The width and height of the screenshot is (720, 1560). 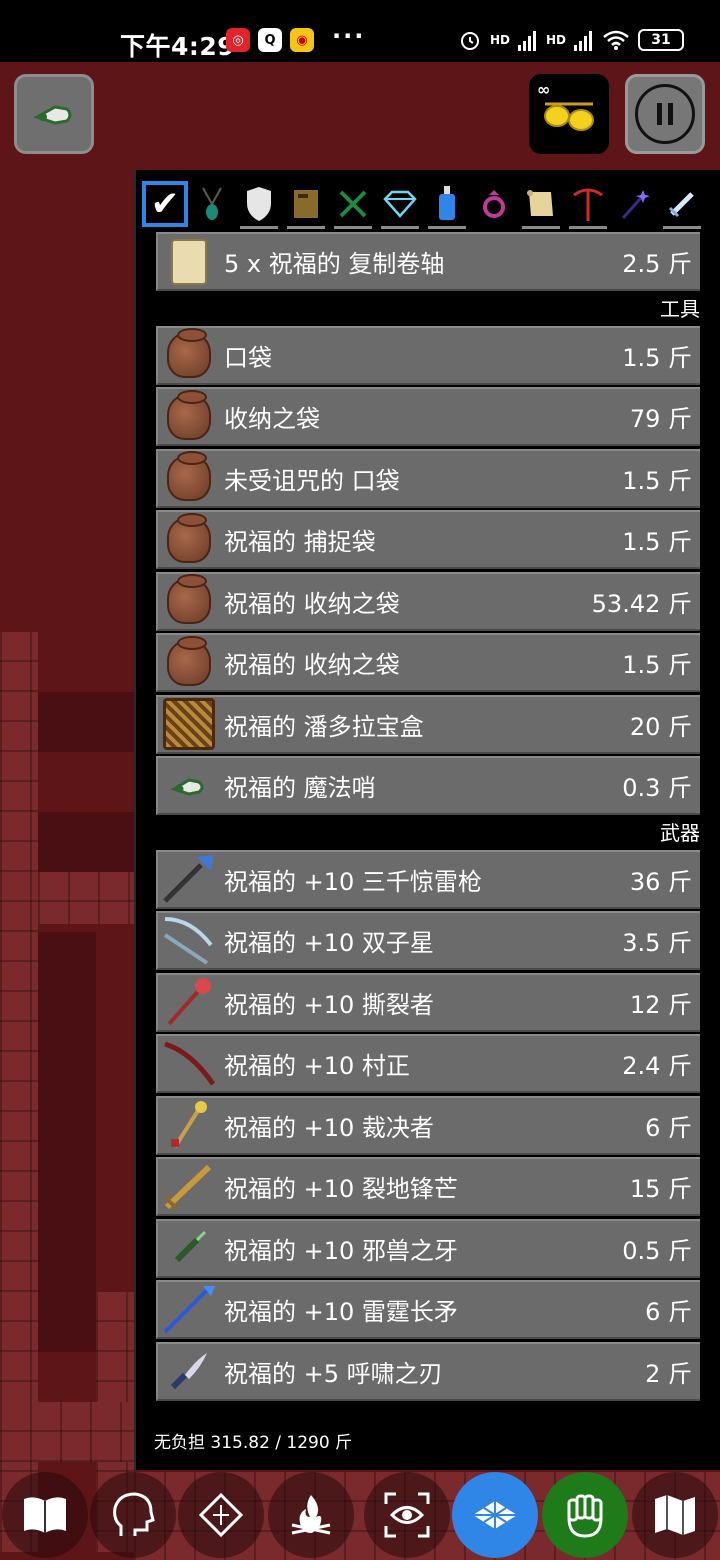 I want to click on filter-food, so click(x=353, y=204).